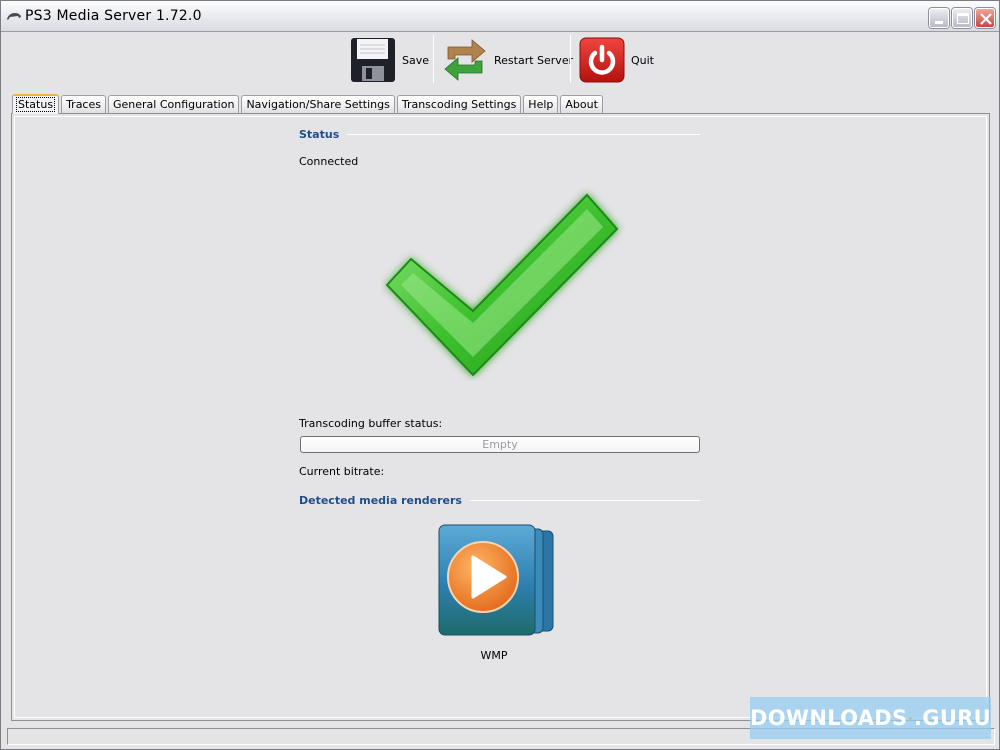 The height and width of the screenshot is (750, 1000). I want to click on minimize-button, so click(939, 18).